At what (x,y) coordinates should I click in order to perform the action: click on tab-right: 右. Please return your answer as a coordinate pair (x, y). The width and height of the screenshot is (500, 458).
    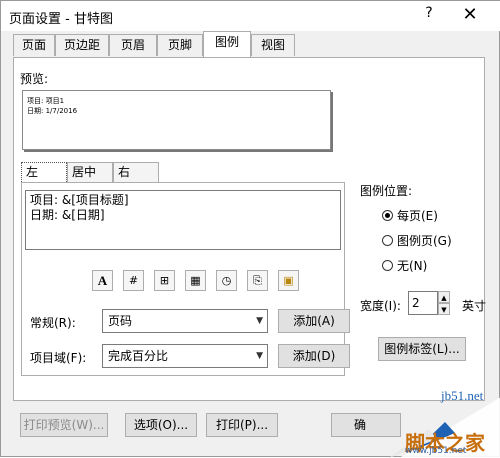
    Looking at the image, I should click on (136, 172).